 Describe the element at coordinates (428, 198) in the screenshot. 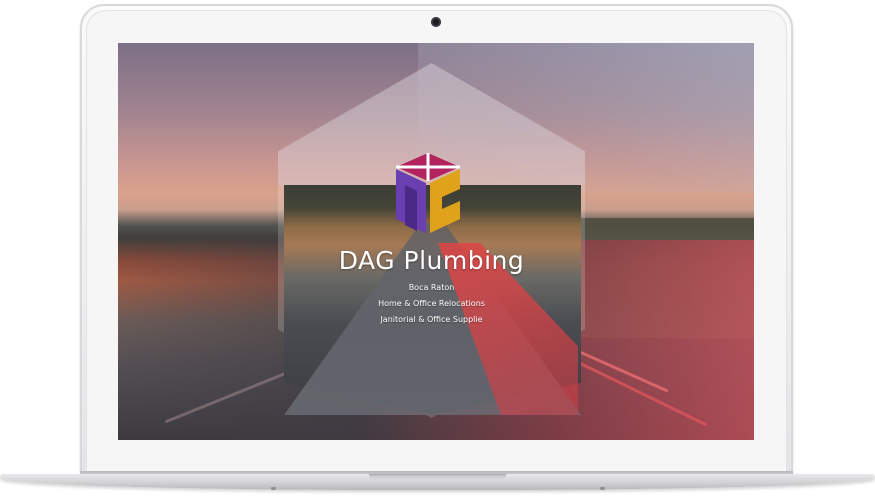

I see `hc-cube-logo-icon` at that location.